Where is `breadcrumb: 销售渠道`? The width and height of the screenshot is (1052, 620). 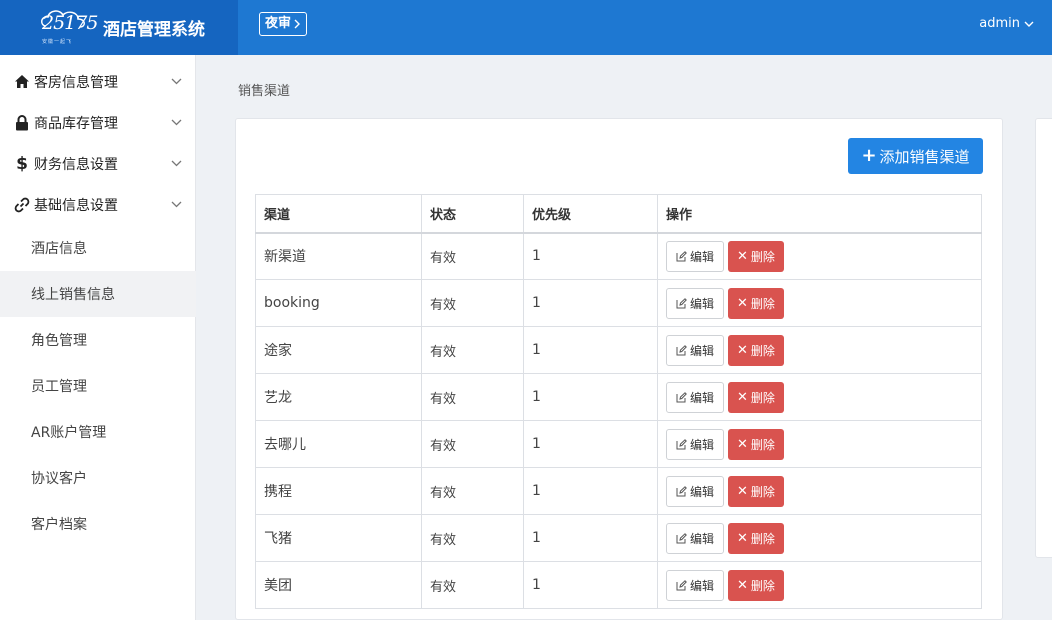
breadcrumb: 销售渠道 is located at coordinates (264, 91).